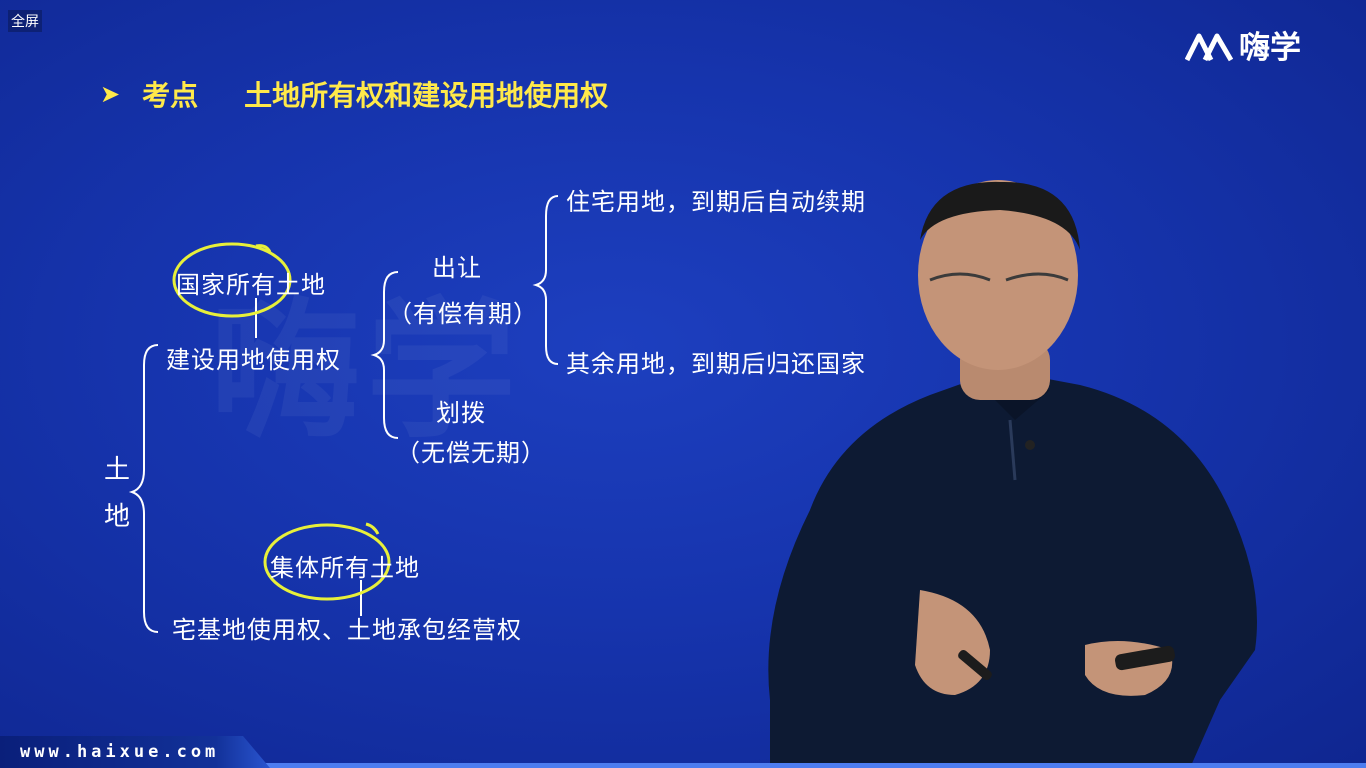  I want to click on root-char-2: 地, so click(118, 517).